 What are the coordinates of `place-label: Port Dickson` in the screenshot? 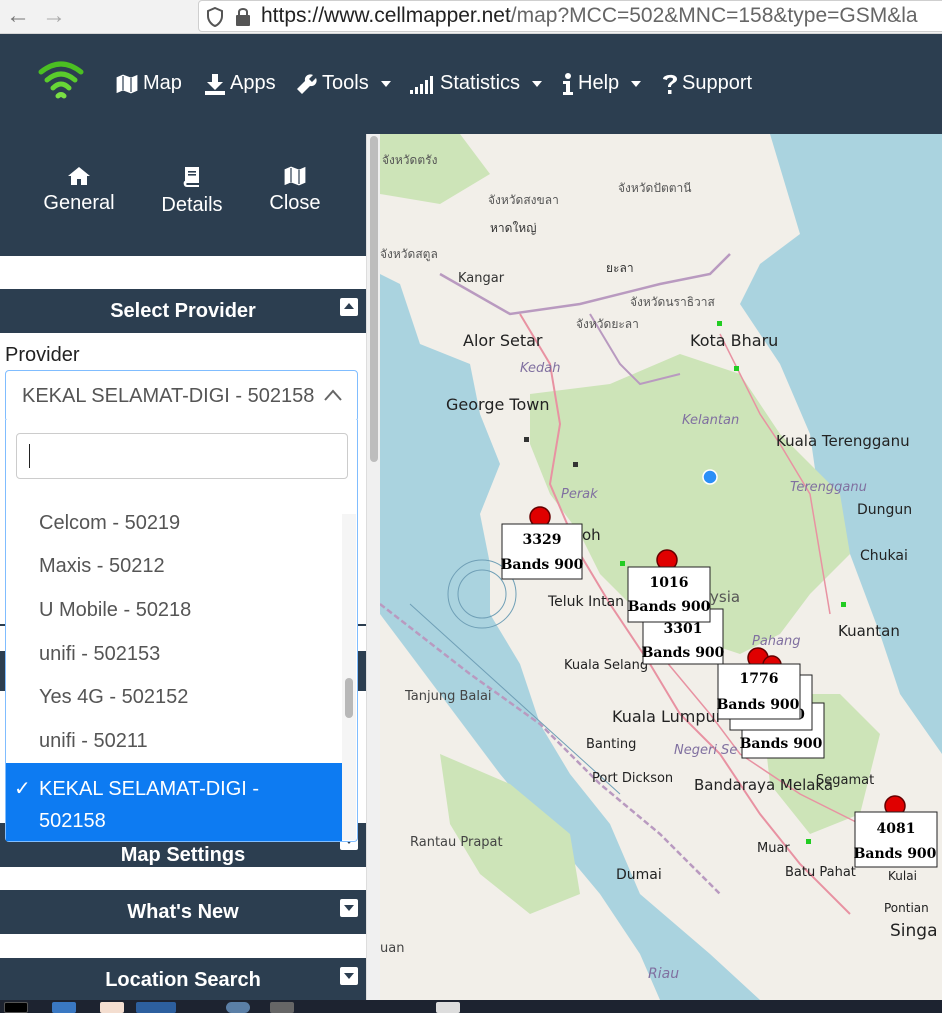 It's located at (632, 778).